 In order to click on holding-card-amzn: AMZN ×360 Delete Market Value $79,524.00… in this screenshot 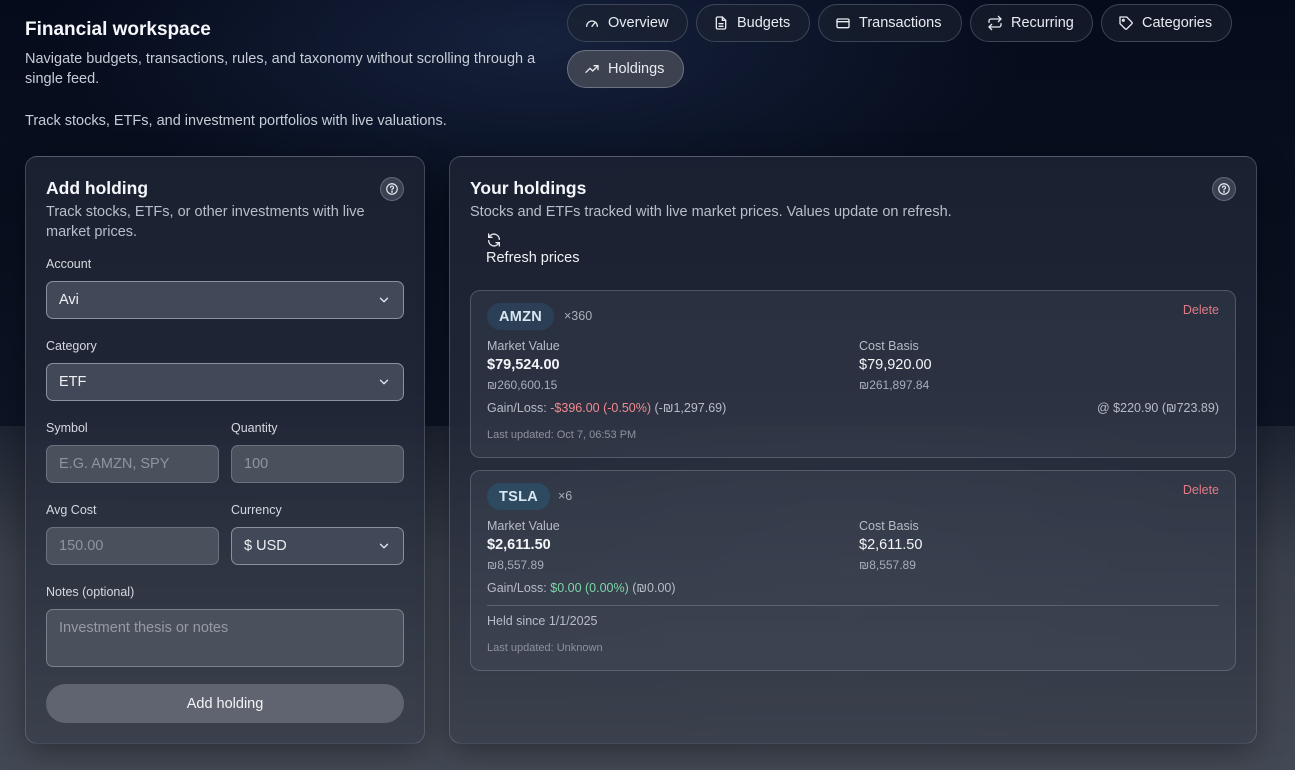, I will do `click(853, 374)`.